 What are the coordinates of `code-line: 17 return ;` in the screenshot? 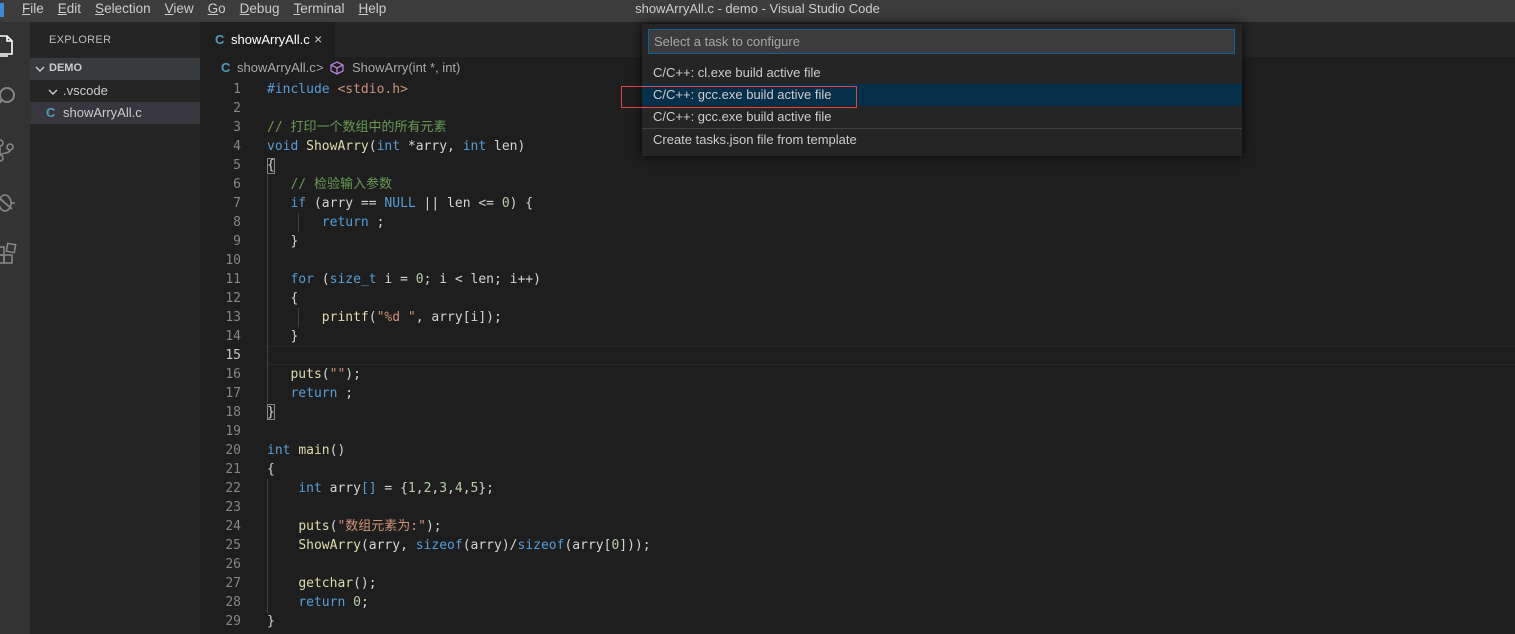 It's located at (857, 393).